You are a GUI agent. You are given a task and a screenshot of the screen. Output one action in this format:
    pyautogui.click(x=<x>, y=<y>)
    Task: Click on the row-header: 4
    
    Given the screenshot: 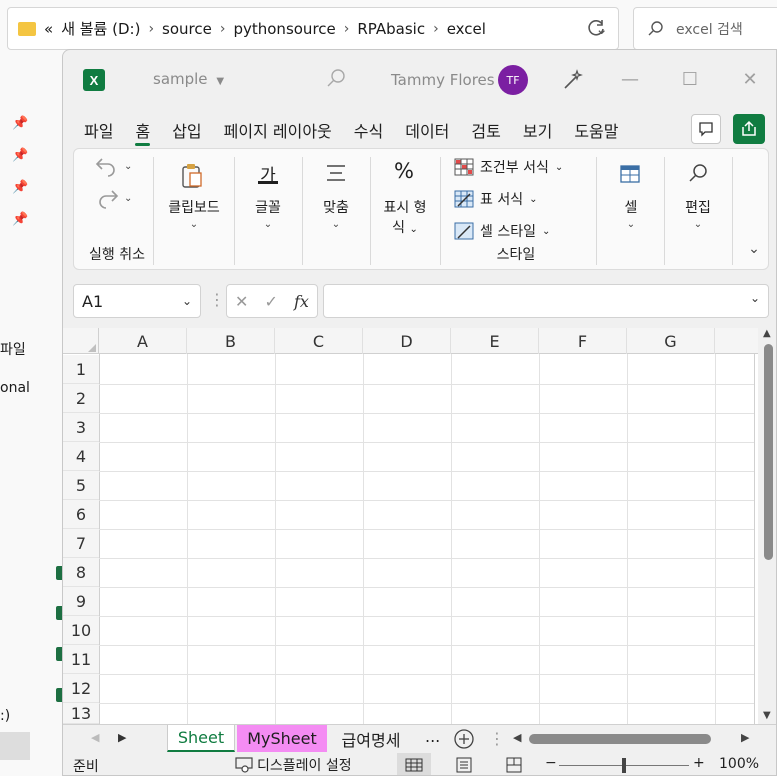 What is the action you would take?
    pyautogui.click(x=81, y=456)
    